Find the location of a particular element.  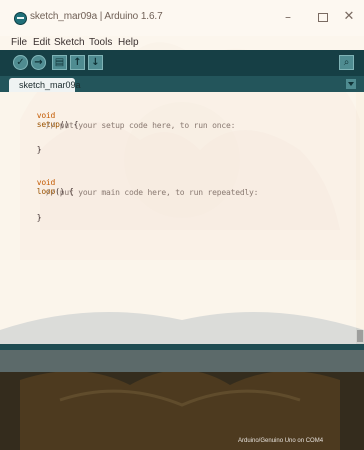

scrollbar-thumb is located at coordinates (360, 336).